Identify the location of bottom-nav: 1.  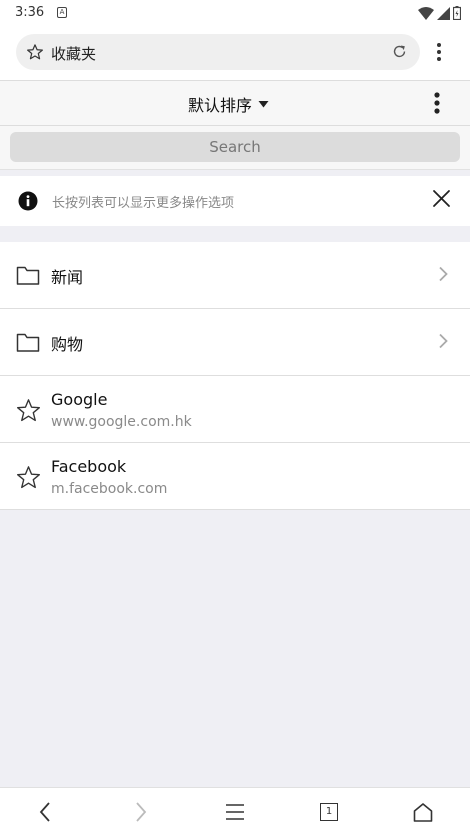
(235, 812).